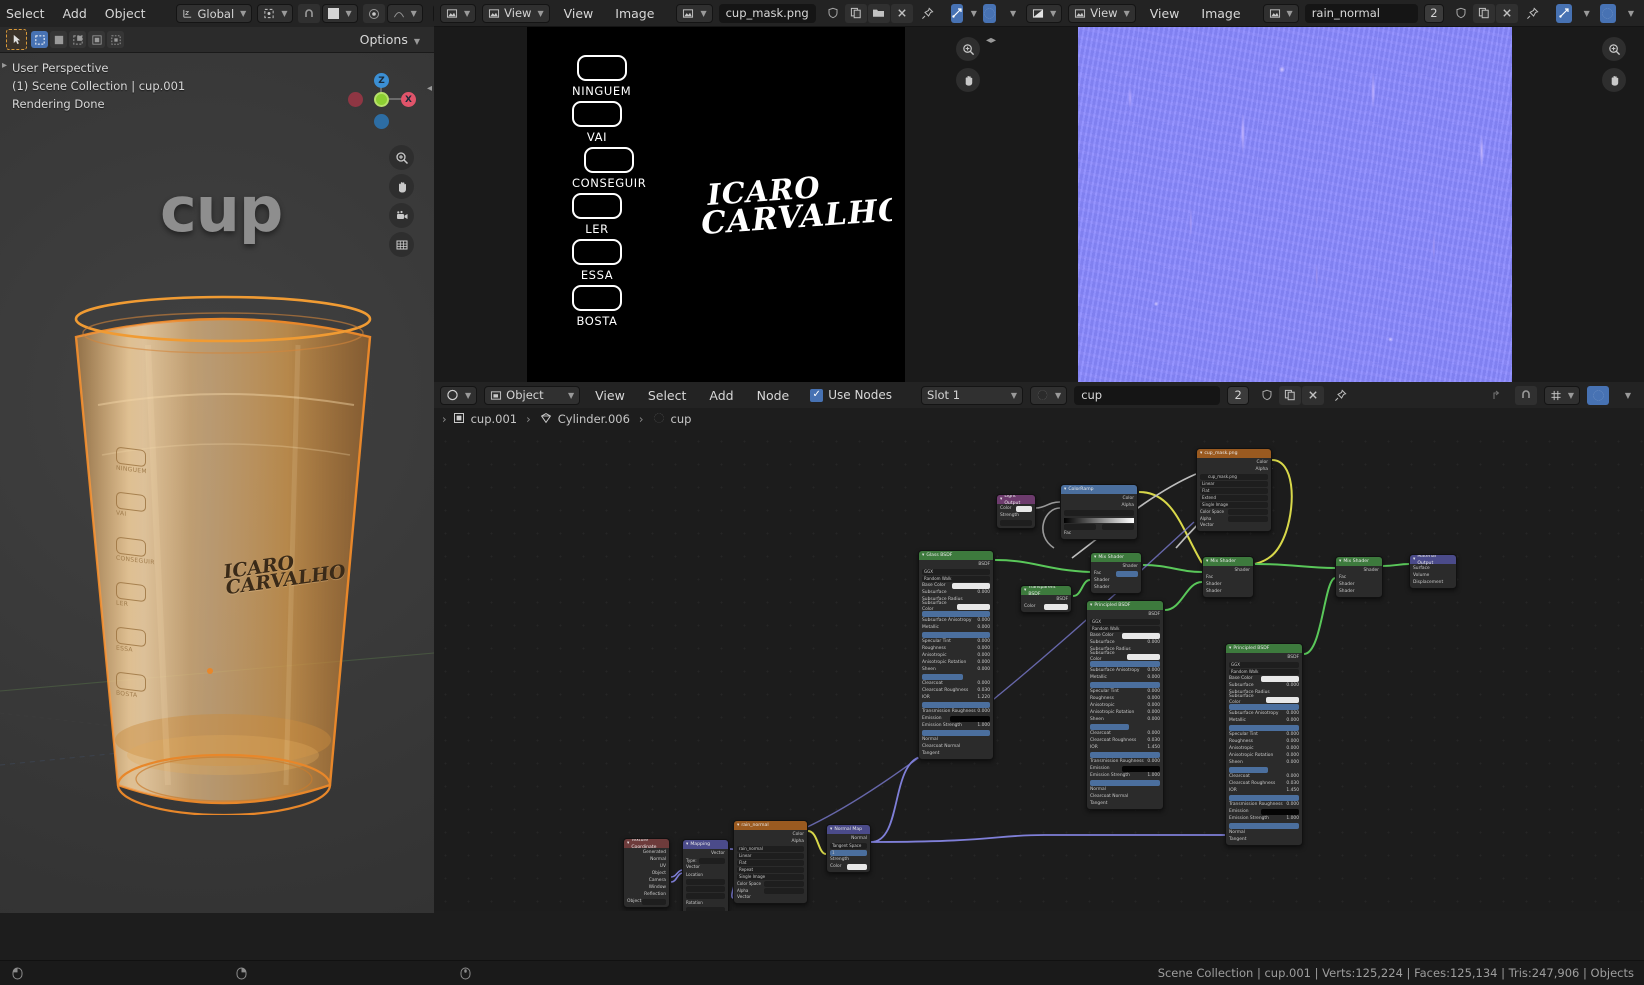  What do you see at coordinates (1049, 395) in the screenshot?
I see `material-datablock-dropdown: ▼` at bounding box center [1049, 395].